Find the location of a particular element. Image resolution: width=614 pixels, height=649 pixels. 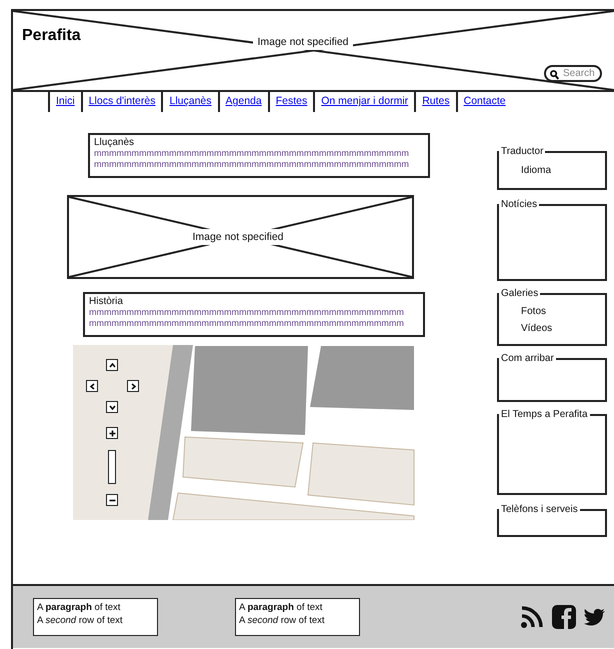

panel-link: Vídeos is located at coordinates (563, 328).